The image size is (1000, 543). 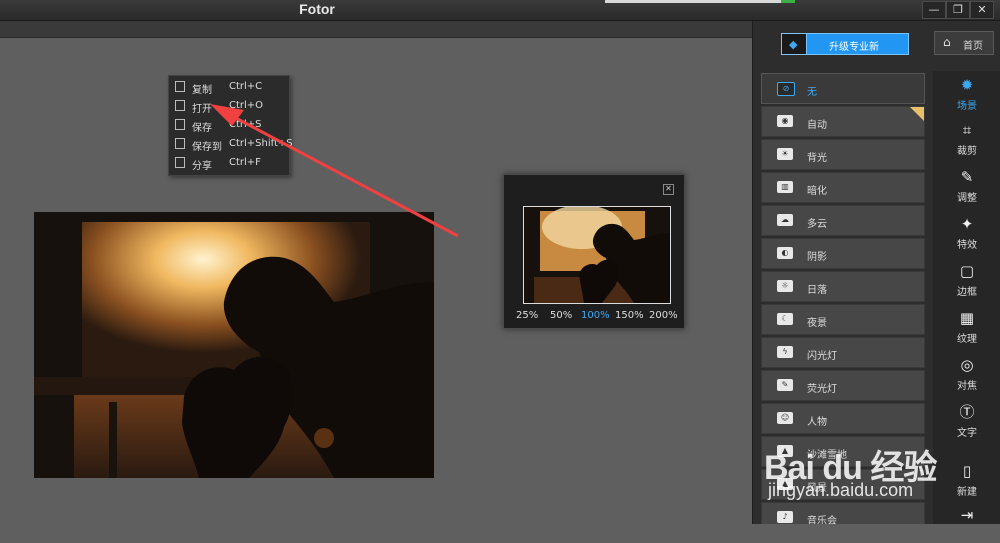 I want to click on progress-strip, so click(x=700, y=1).